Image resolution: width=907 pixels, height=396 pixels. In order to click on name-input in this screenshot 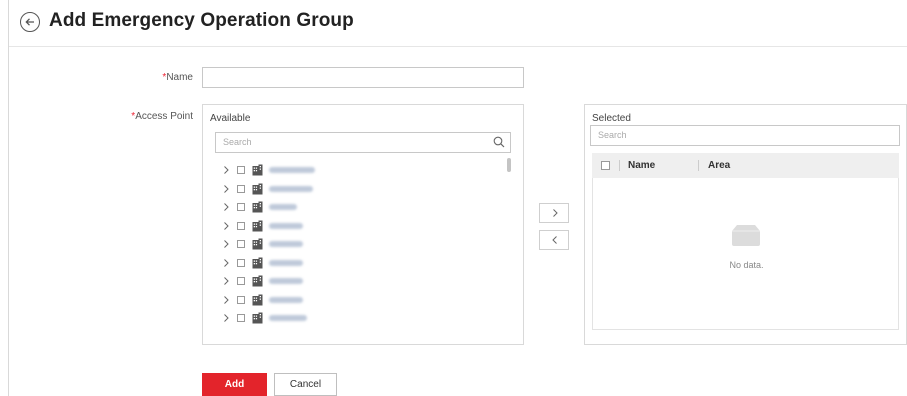, I will do `click(363, 77)`.